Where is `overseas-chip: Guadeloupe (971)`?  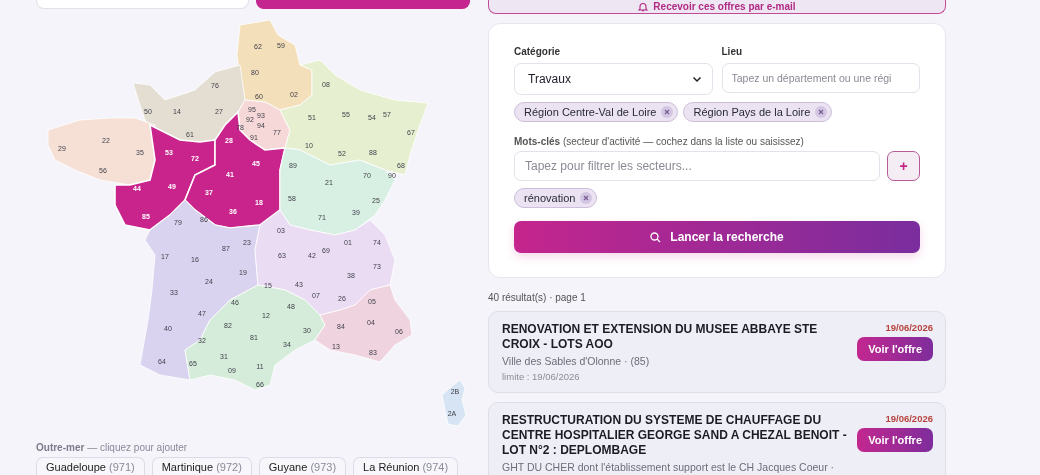 overseas-chip: Guadeloupe (971) is located at coordinates (90, 466).